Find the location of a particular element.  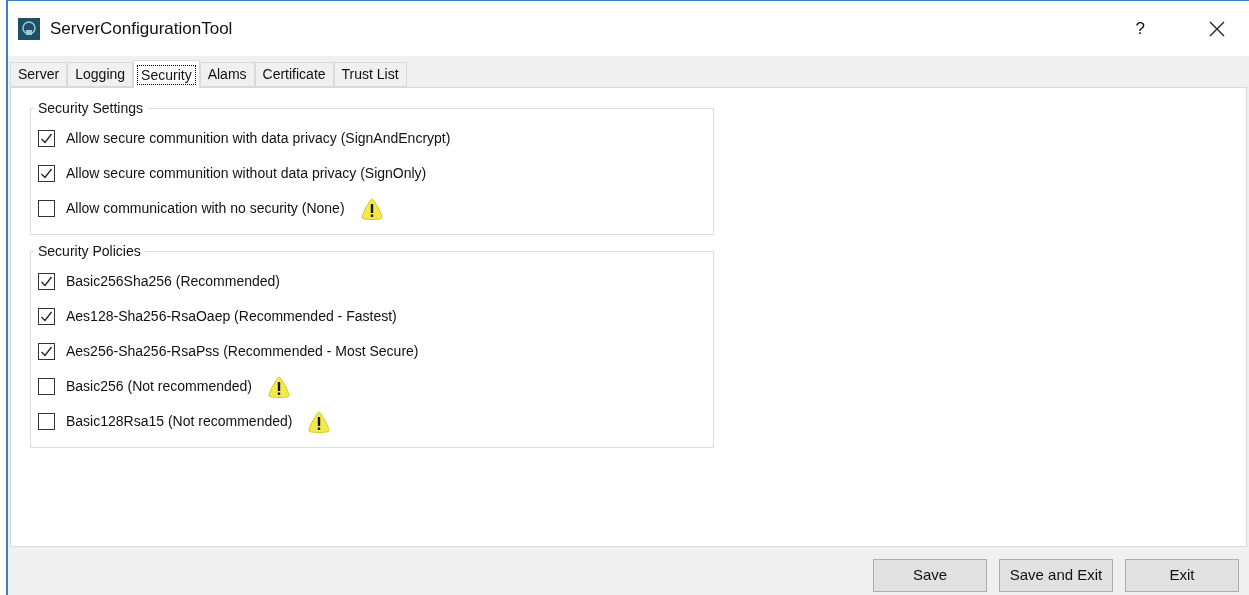

checkbox-label: Aes128-Sha256-RsaOaep (Recommended - Fastest) is located at coordinates (231, 316).